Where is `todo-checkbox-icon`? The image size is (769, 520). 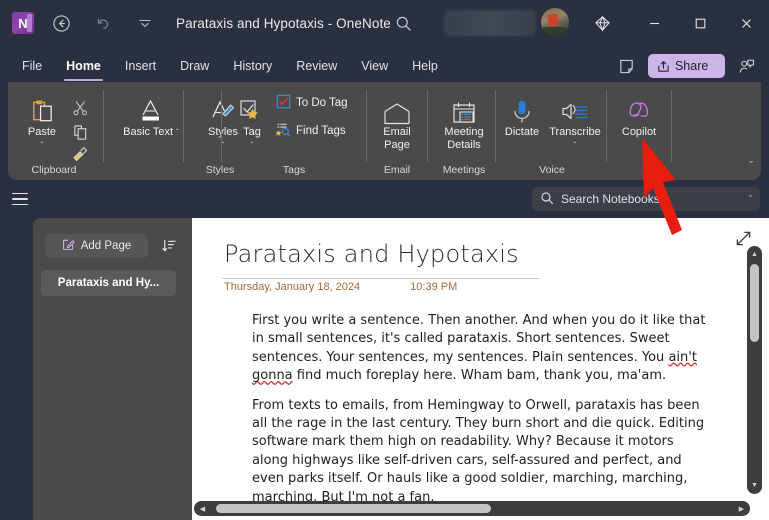 todo-checkbox-icon is located at coordinates (283, 103).